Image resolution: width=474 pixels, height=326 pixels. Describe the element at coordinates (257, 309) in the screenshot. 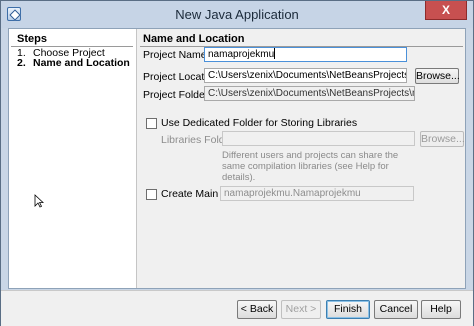

I see `back-button: < Back` at that location.